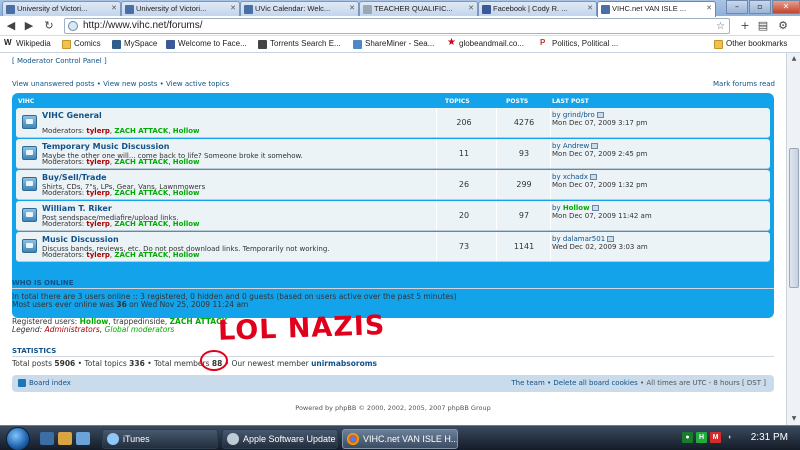 Image resolution: width=800 pixels, height=450 pixels. What do you see at coordinates (22, 383) in the screenshot?
I see `home-icon` at bounding box center [22, 383].